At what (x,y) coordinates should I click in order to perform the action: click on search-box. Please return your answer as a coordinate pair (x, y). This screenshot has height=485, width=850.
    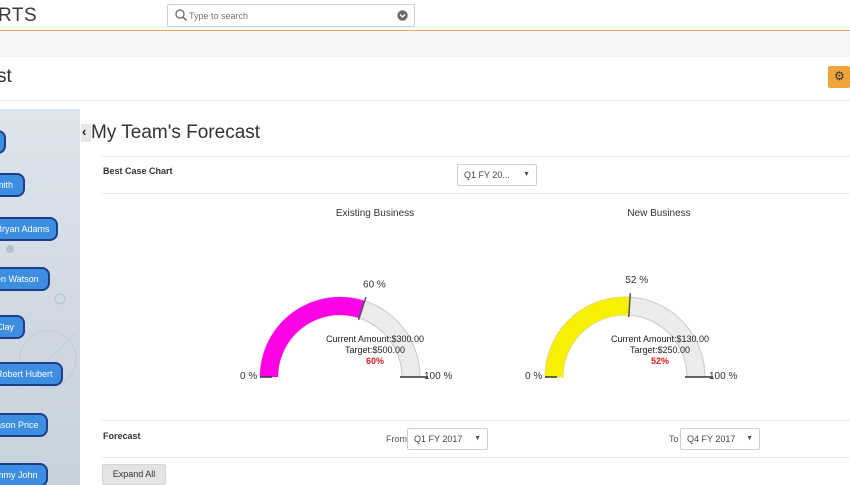
    Looking at the image, I should click on (291, 15).